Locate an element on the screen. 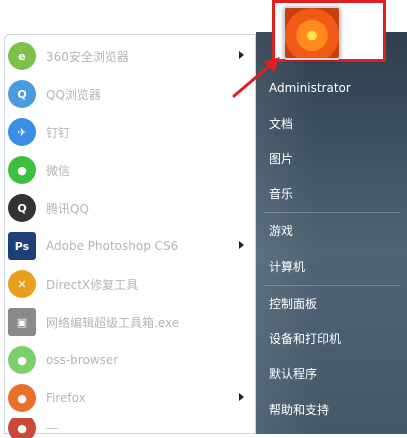  places-item-help-support: 帮助和支持 is located at coordinates (299, 410).